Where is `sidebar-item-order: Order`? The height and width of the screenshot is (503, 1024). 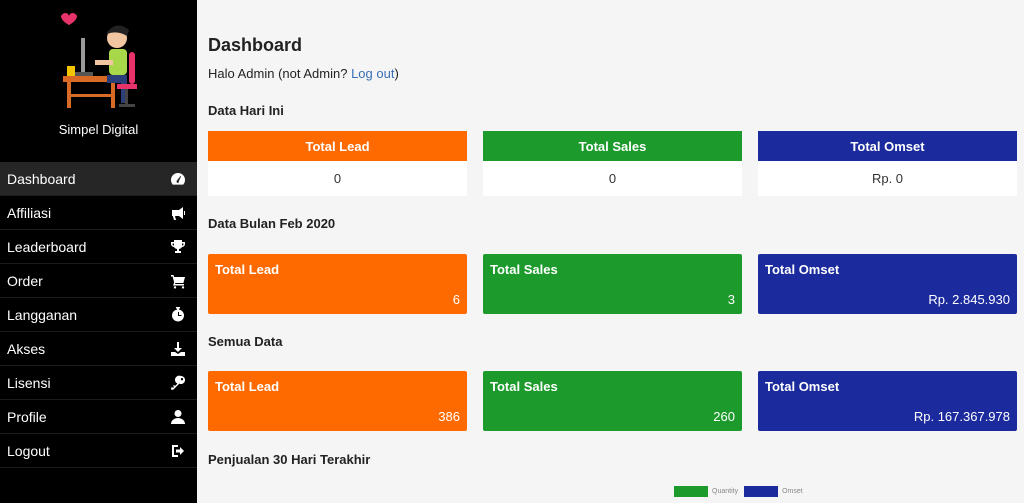 sidebar-item-order: Order is located at coordinates (98, 281).